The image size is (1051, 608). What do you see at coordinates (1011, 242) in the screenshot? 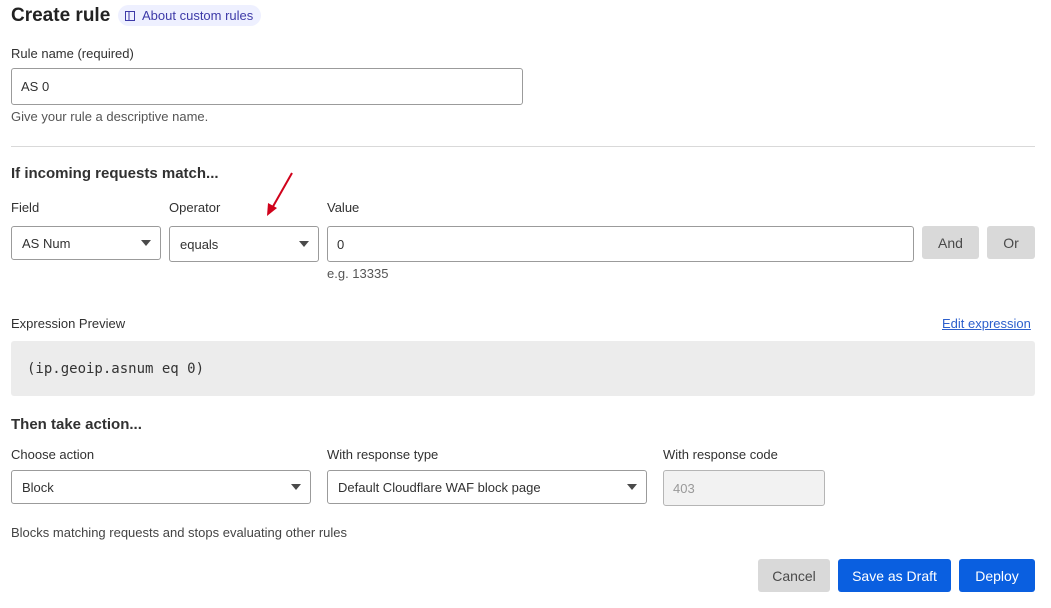
I see `or-button: Or` at bounding box center [1011, 242].